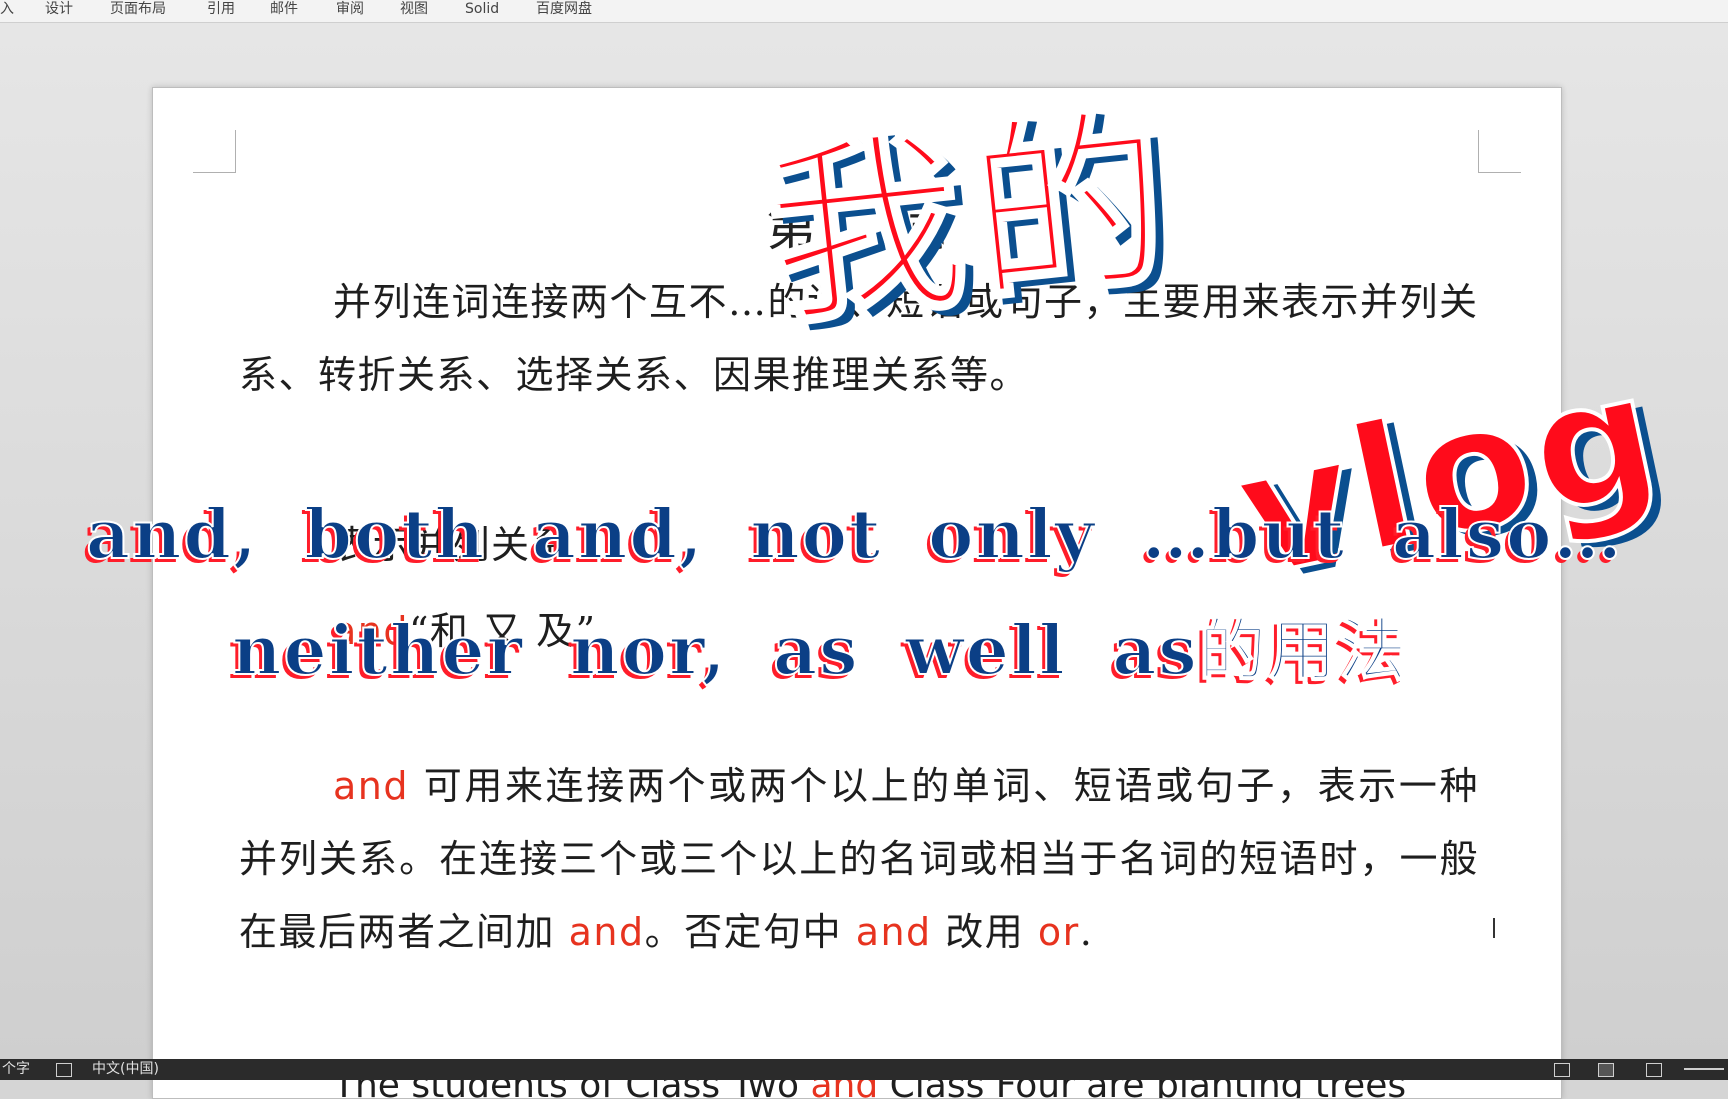  What do you see at coordinates (1654, 1070) in the screenshot?
I see `web-layout-icon` at bounding box center [1654, 1070].